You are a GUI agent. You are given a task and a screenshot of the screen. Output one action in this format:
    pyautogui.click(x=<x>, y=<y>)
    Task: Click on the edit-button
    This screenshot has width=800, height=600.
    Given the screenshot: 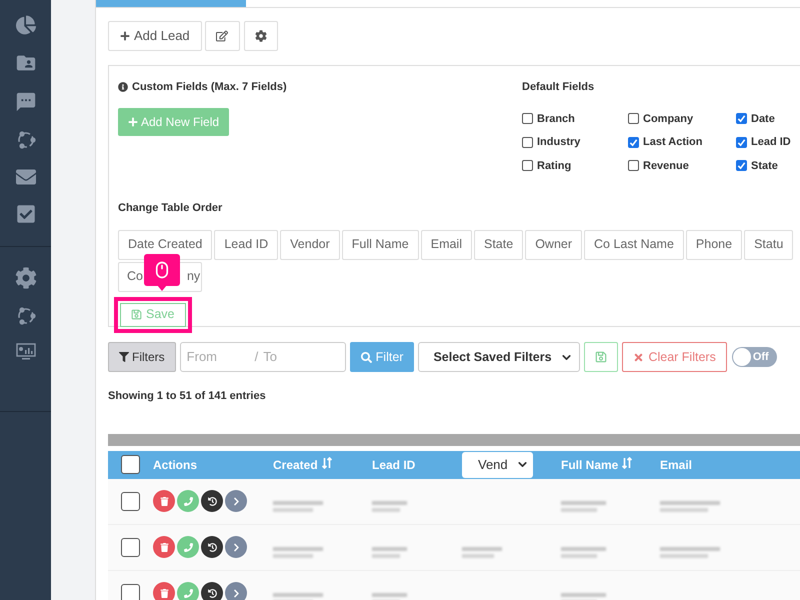 What is the action you would take?
    pyautogui.click(x=222, y=36)
    